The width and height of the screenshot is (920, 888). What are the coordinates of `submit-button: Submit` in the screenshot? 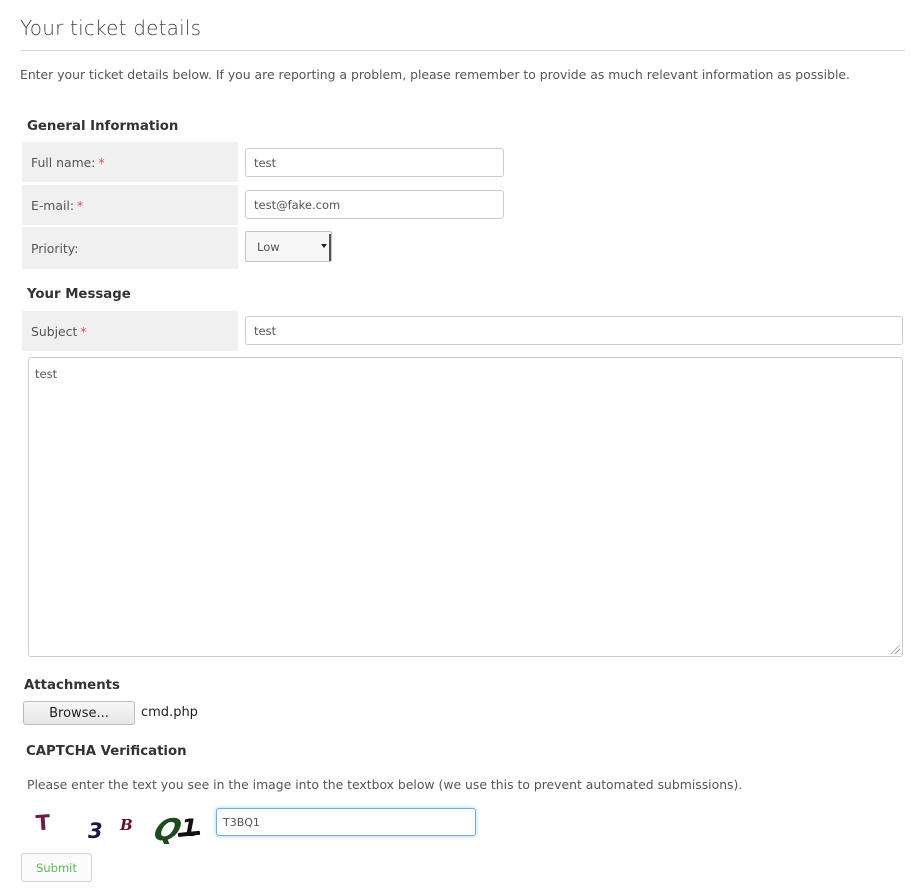 It's located at (56, 867).